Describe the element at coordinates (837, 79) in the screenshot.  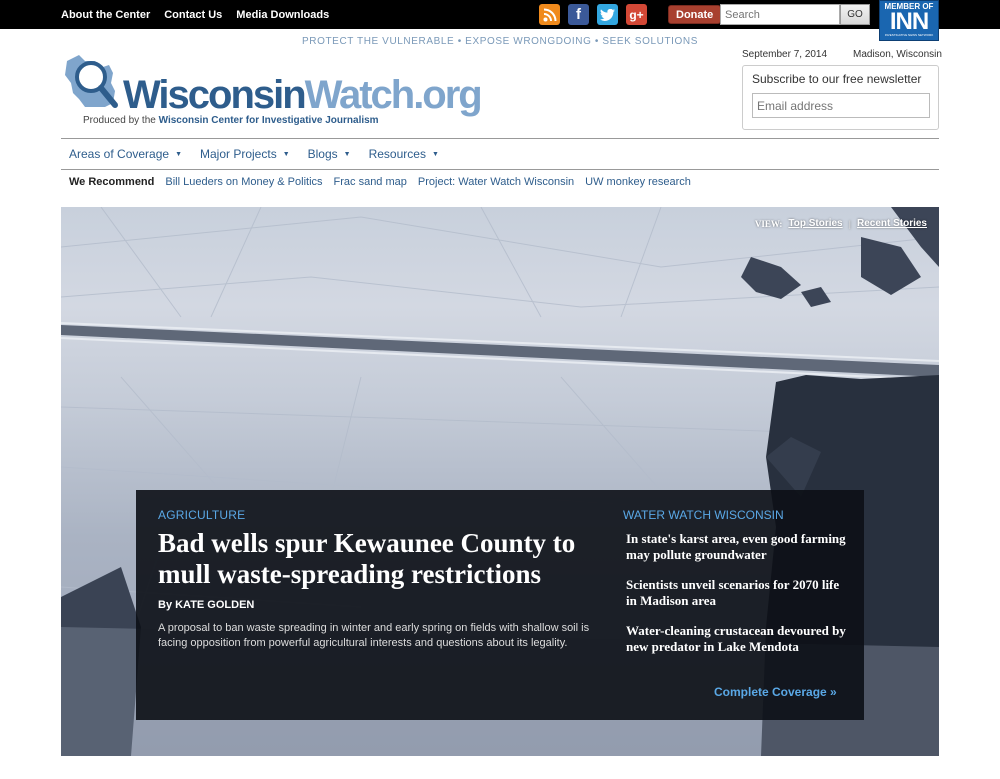
I see `newsletter-title: Subscribe to our free newsletter` at that location.